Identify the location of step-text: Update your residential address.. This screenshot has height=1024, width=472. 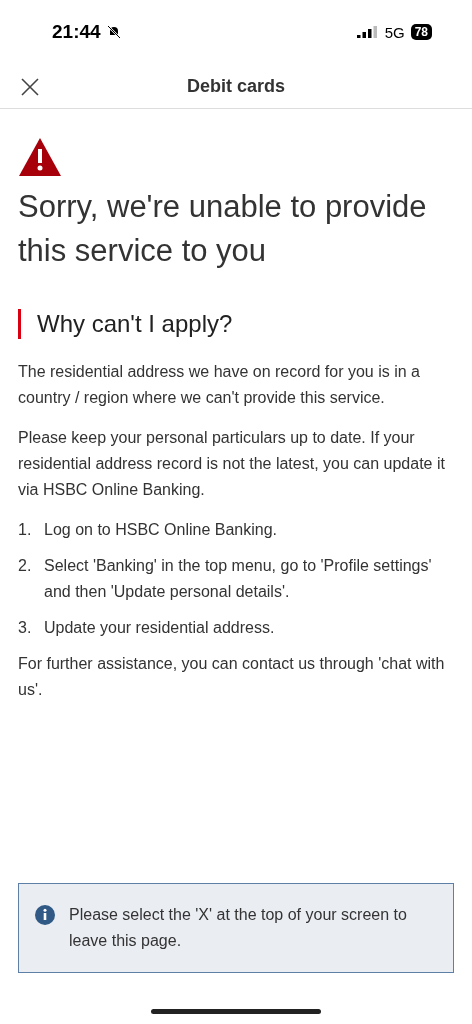
(159, 628).